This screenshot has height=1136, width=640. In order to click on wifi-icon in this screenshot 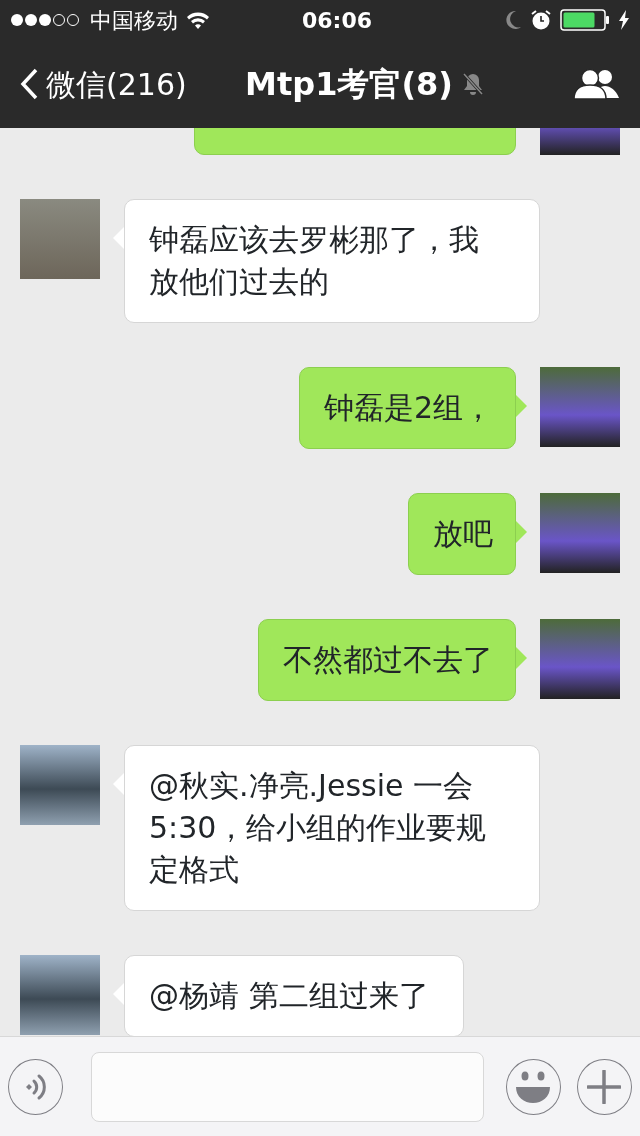, I will do `click(198, 20)`.